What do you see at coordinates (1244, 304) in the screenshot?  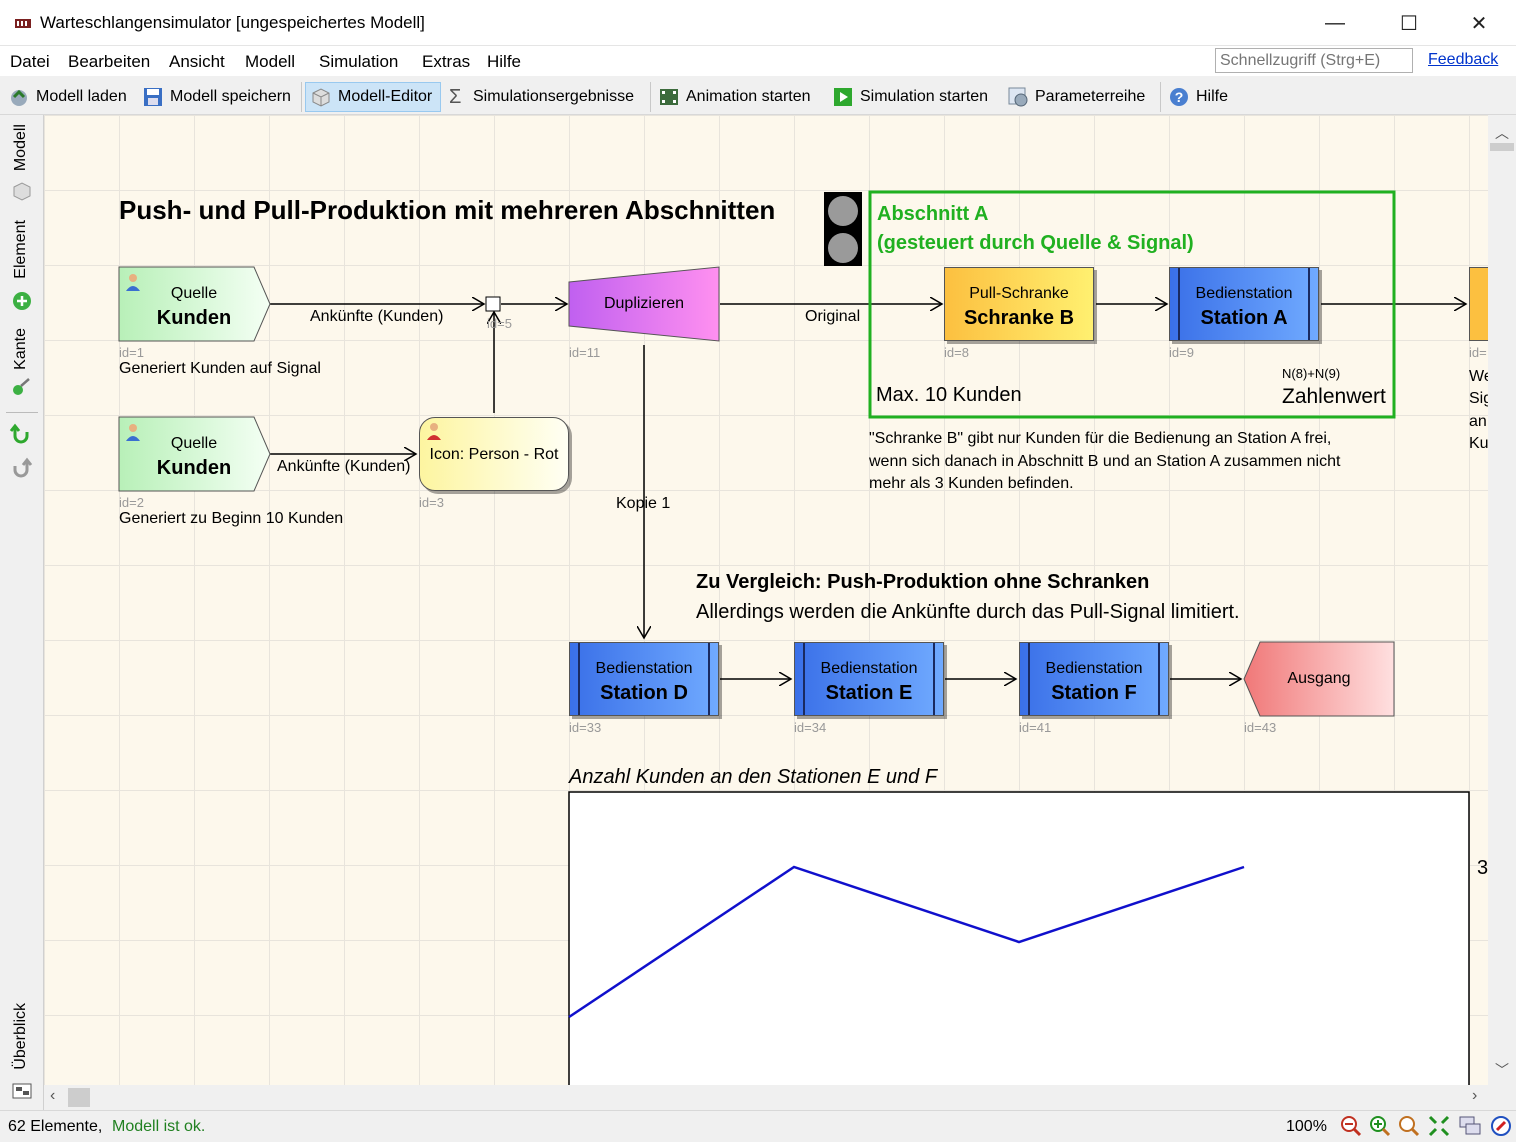 I see `station-a-node: Bedienstation Station A` at bounding box center [1244, 304].